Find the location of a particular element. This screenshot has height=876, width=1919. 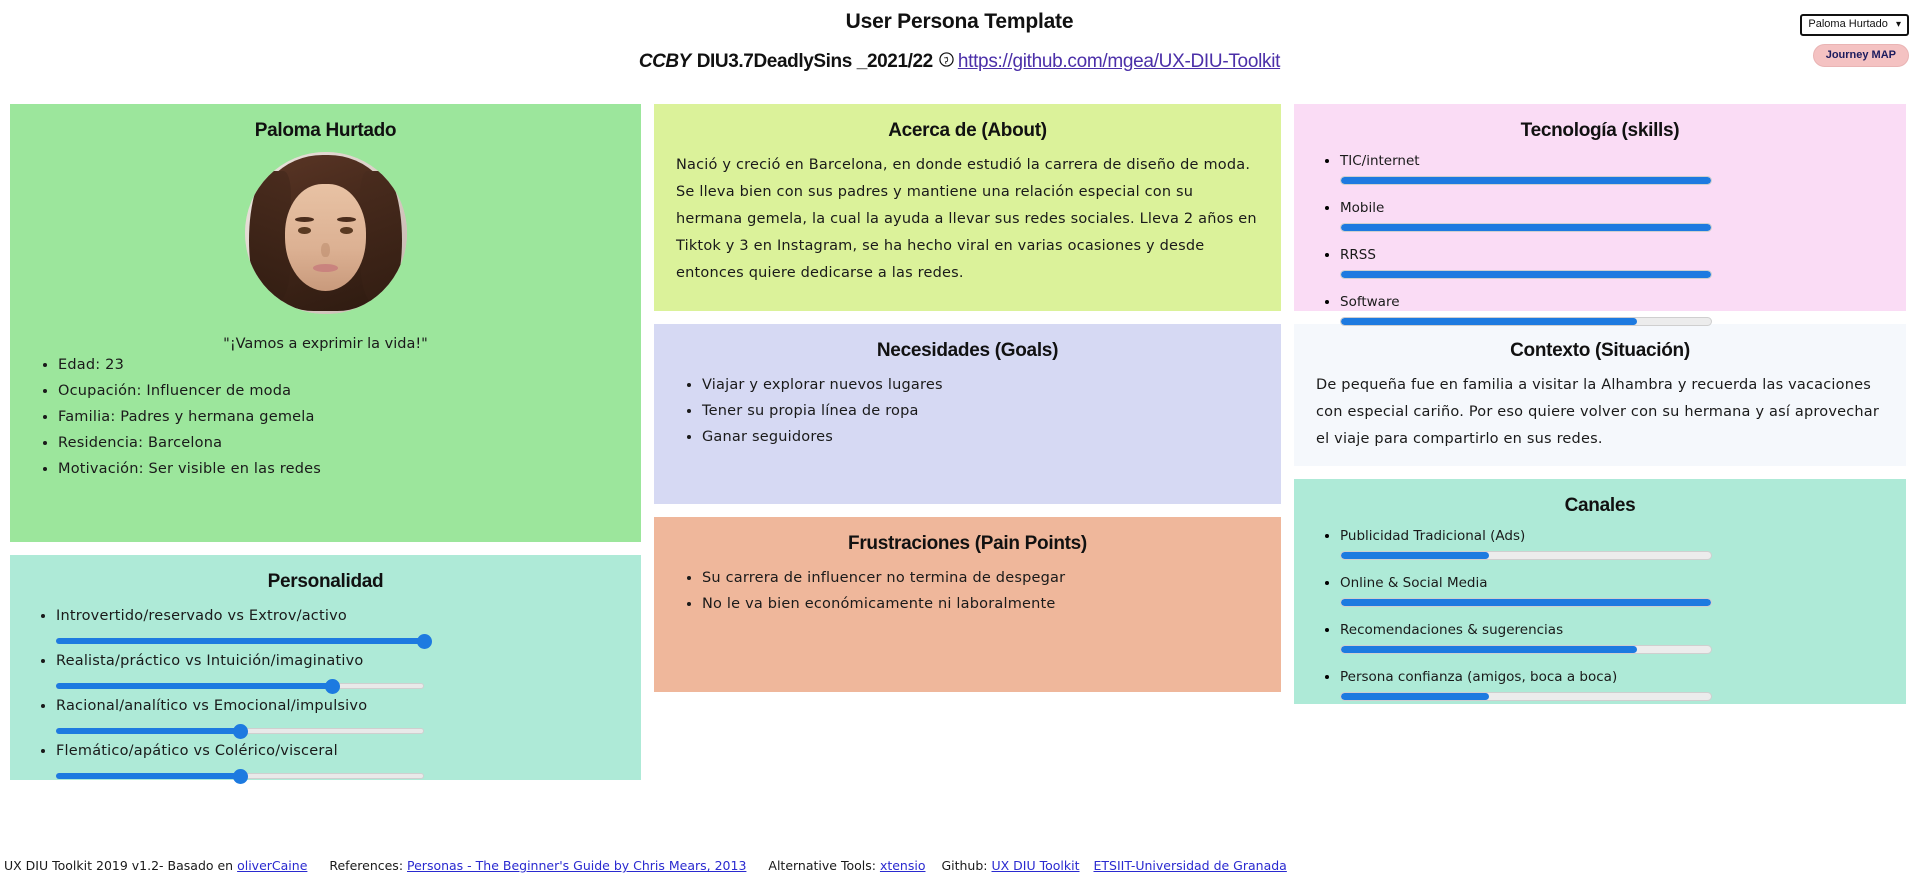

channel-label: Persona confianza (amigos, boca a boca) is located at coordinates (1479, 677).